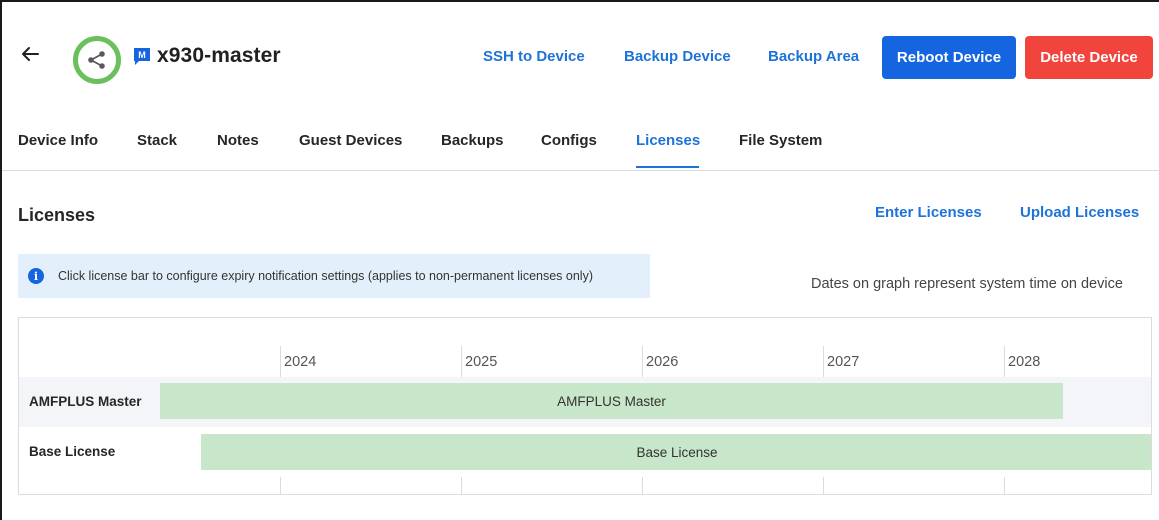  Describe the element at coordinates (928, 212) in the screenshot. I see `enter-licenses-link: Enter Licenses` at that location.